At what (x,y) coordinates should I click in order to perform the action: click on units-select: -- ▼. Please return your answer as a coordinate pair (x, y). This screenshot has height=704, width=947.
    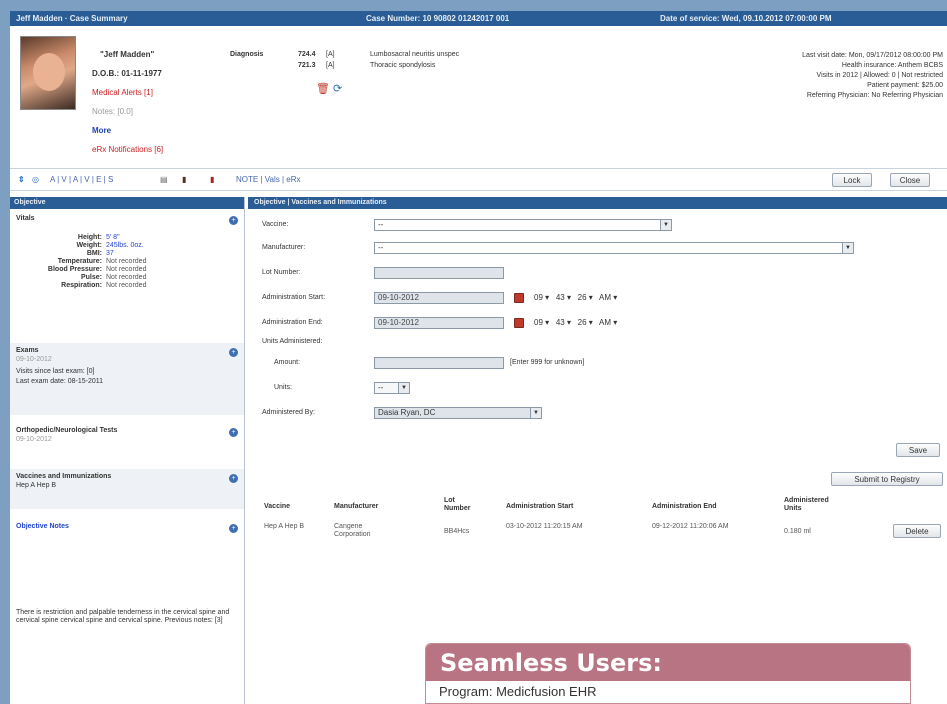
    Looking at the image, I should click on (392, 388).